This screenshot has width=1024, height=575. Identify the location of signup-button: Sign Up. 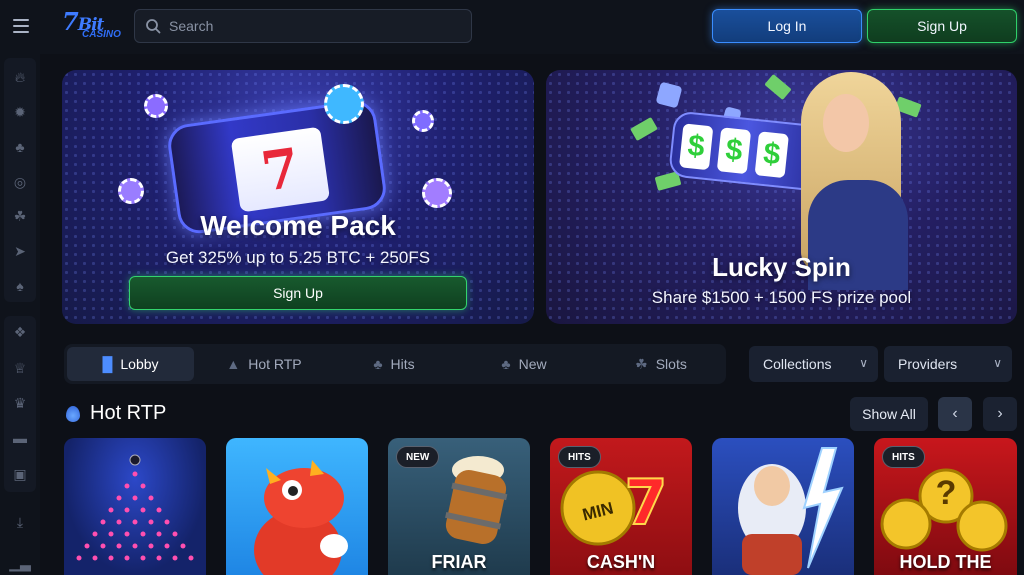
(942, 26).